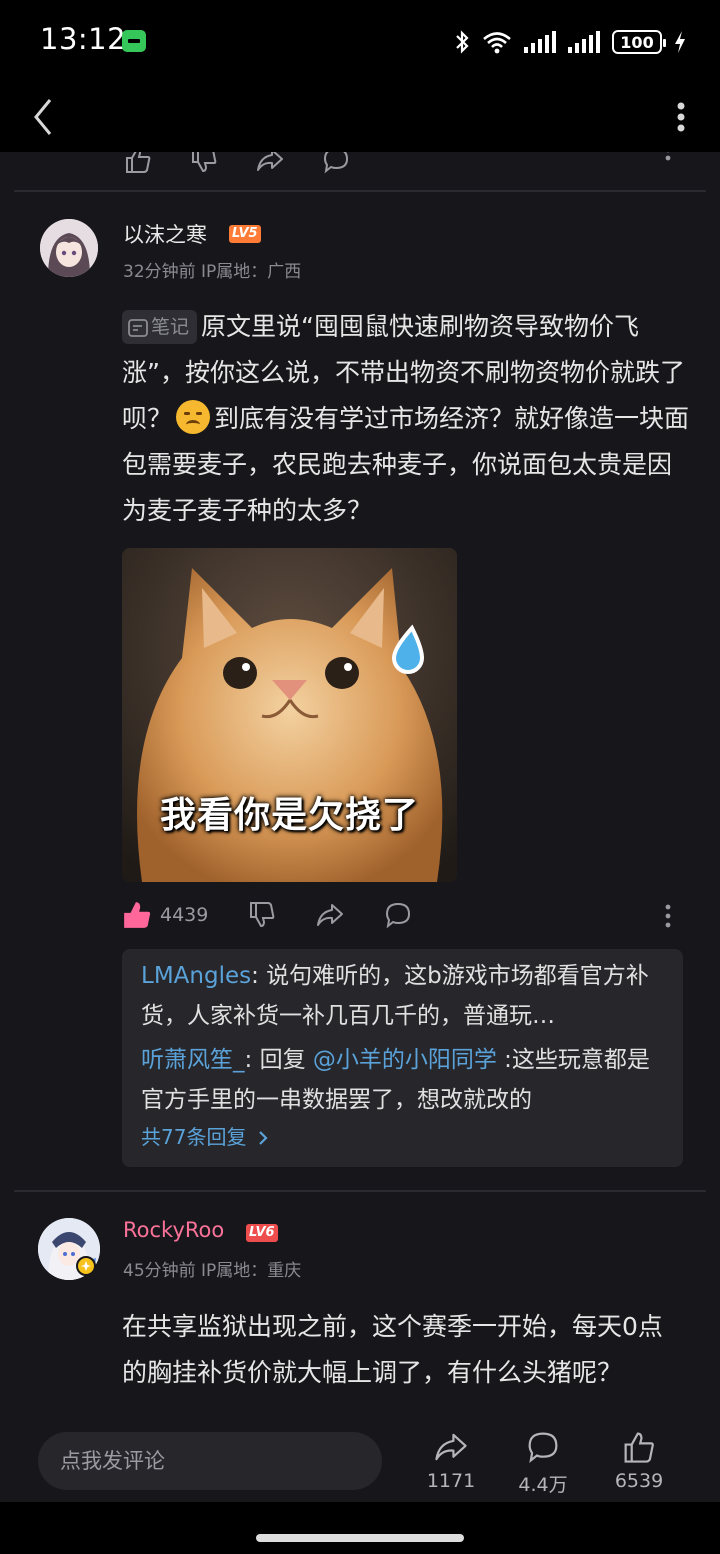 Image resolution: width=720 pixels, height=1554 pixels. What do you see at coordinates (360, 42) in the screenshot?
I see `status-bar: 13:12 100` at bounding box center [360, 42].